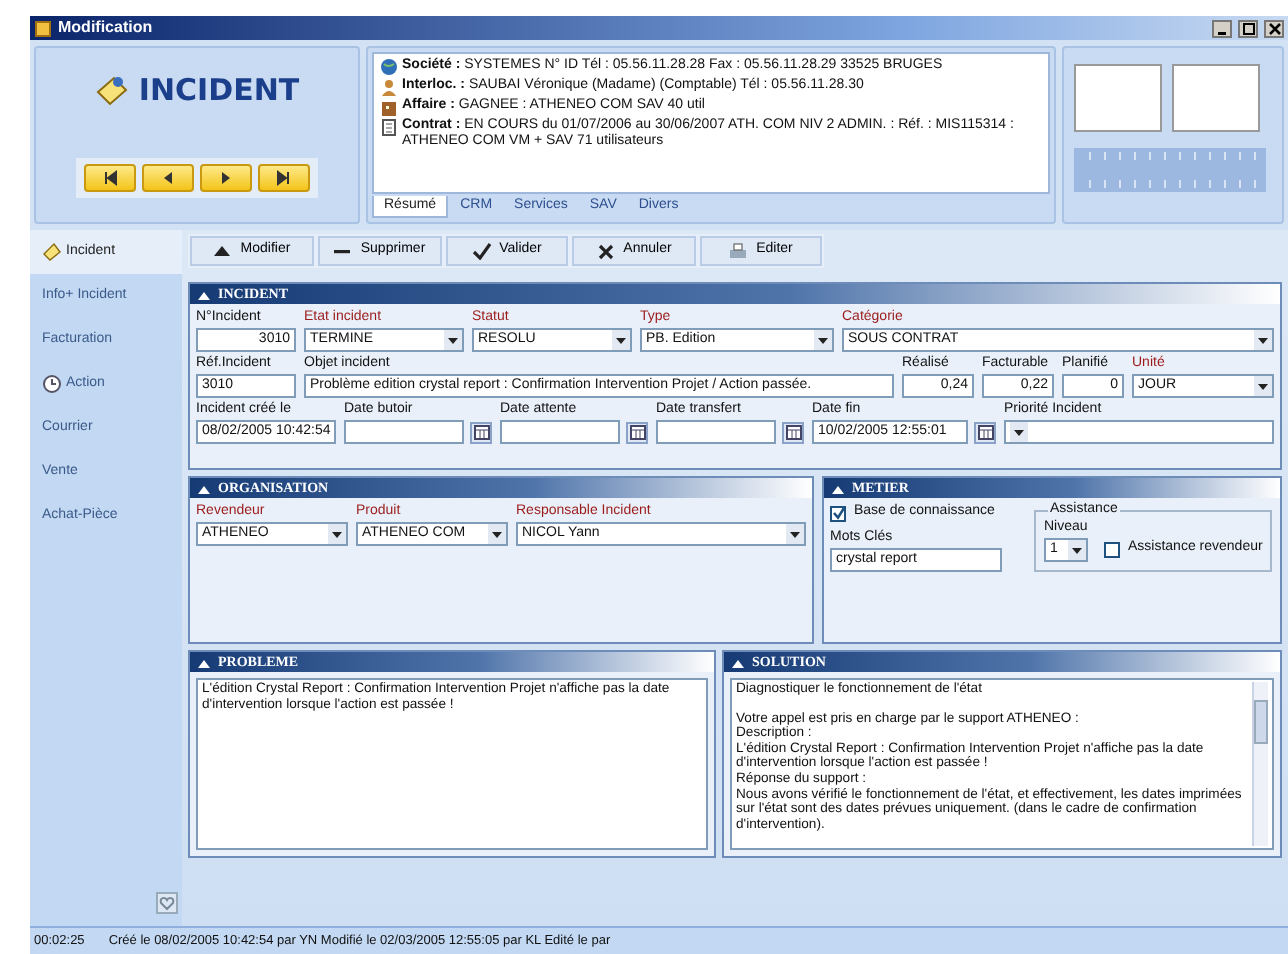  I want to click on maximize-button, so click(1248, 28).